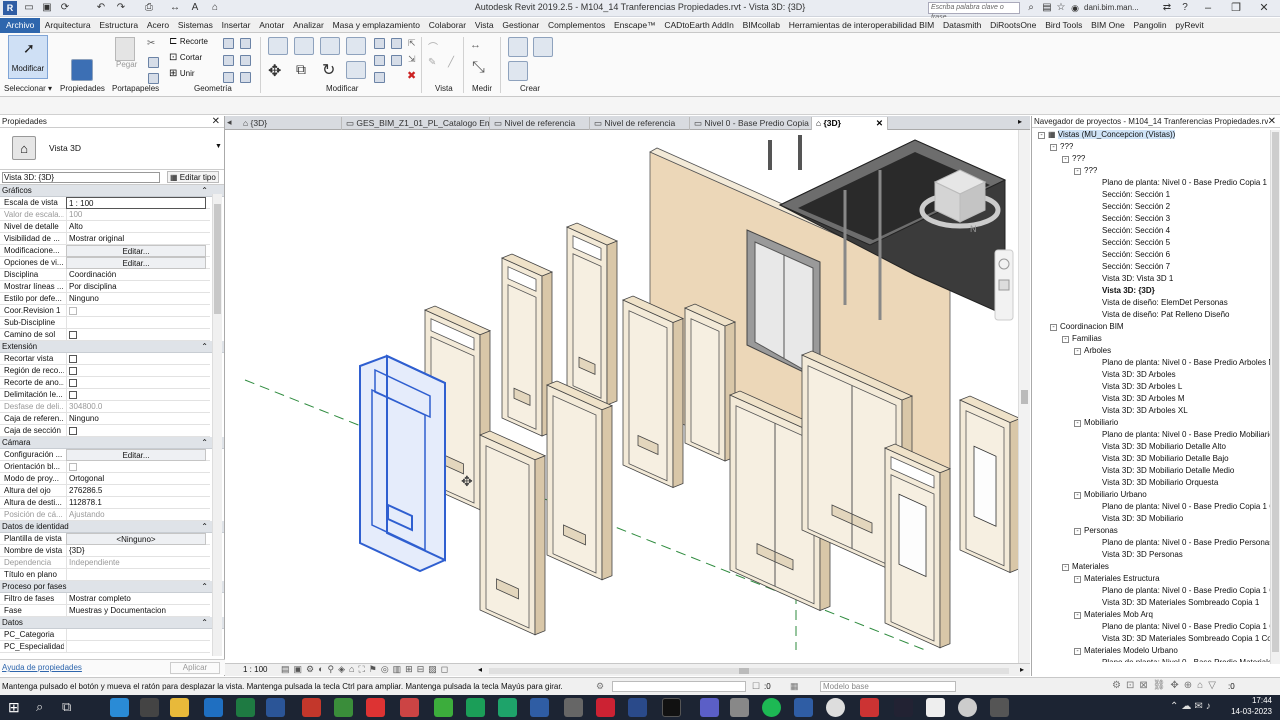  What do you see at coordinates (376, 25) in the screenshot?
I see `ribbon-tab-8: Masa y emplazamiento` at bounding box center [376, 25].